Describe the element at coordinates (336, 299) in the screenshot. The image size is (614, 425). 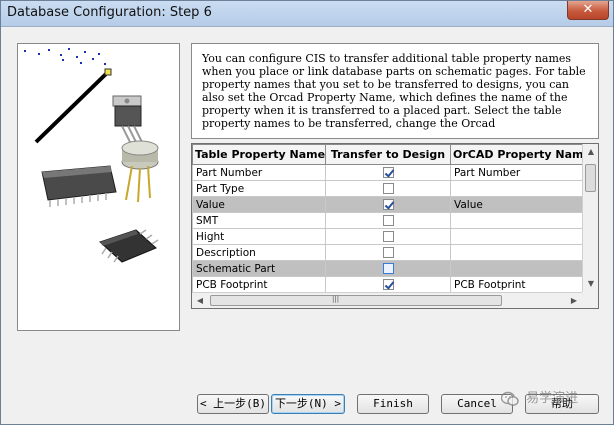
I see `scroll-grip-icon: |||` at that location.